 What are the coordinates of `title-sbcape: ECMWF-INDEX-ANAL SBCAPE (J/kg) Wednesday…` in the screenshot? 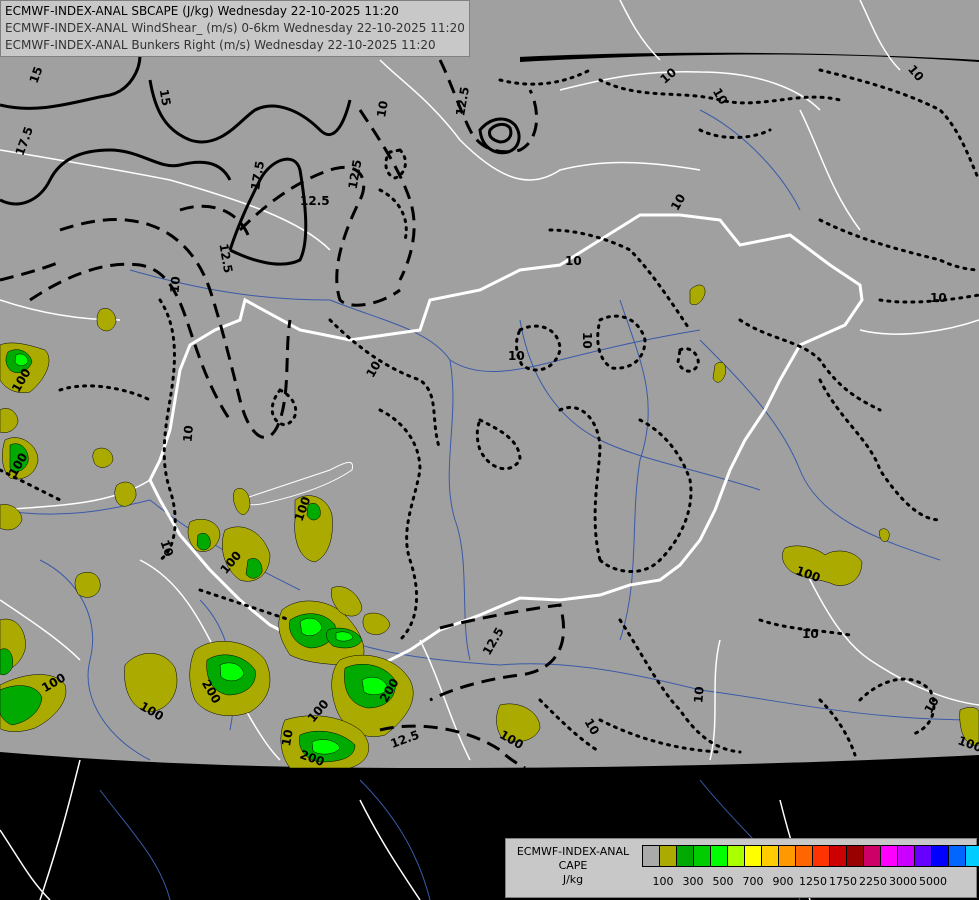 It's located at (202, 11).